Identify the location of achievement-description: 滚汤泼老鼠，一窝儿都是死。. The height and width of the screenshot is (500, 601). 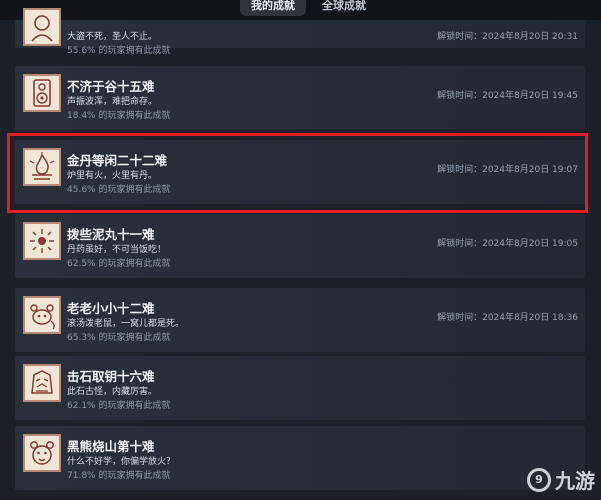
(126, 324).